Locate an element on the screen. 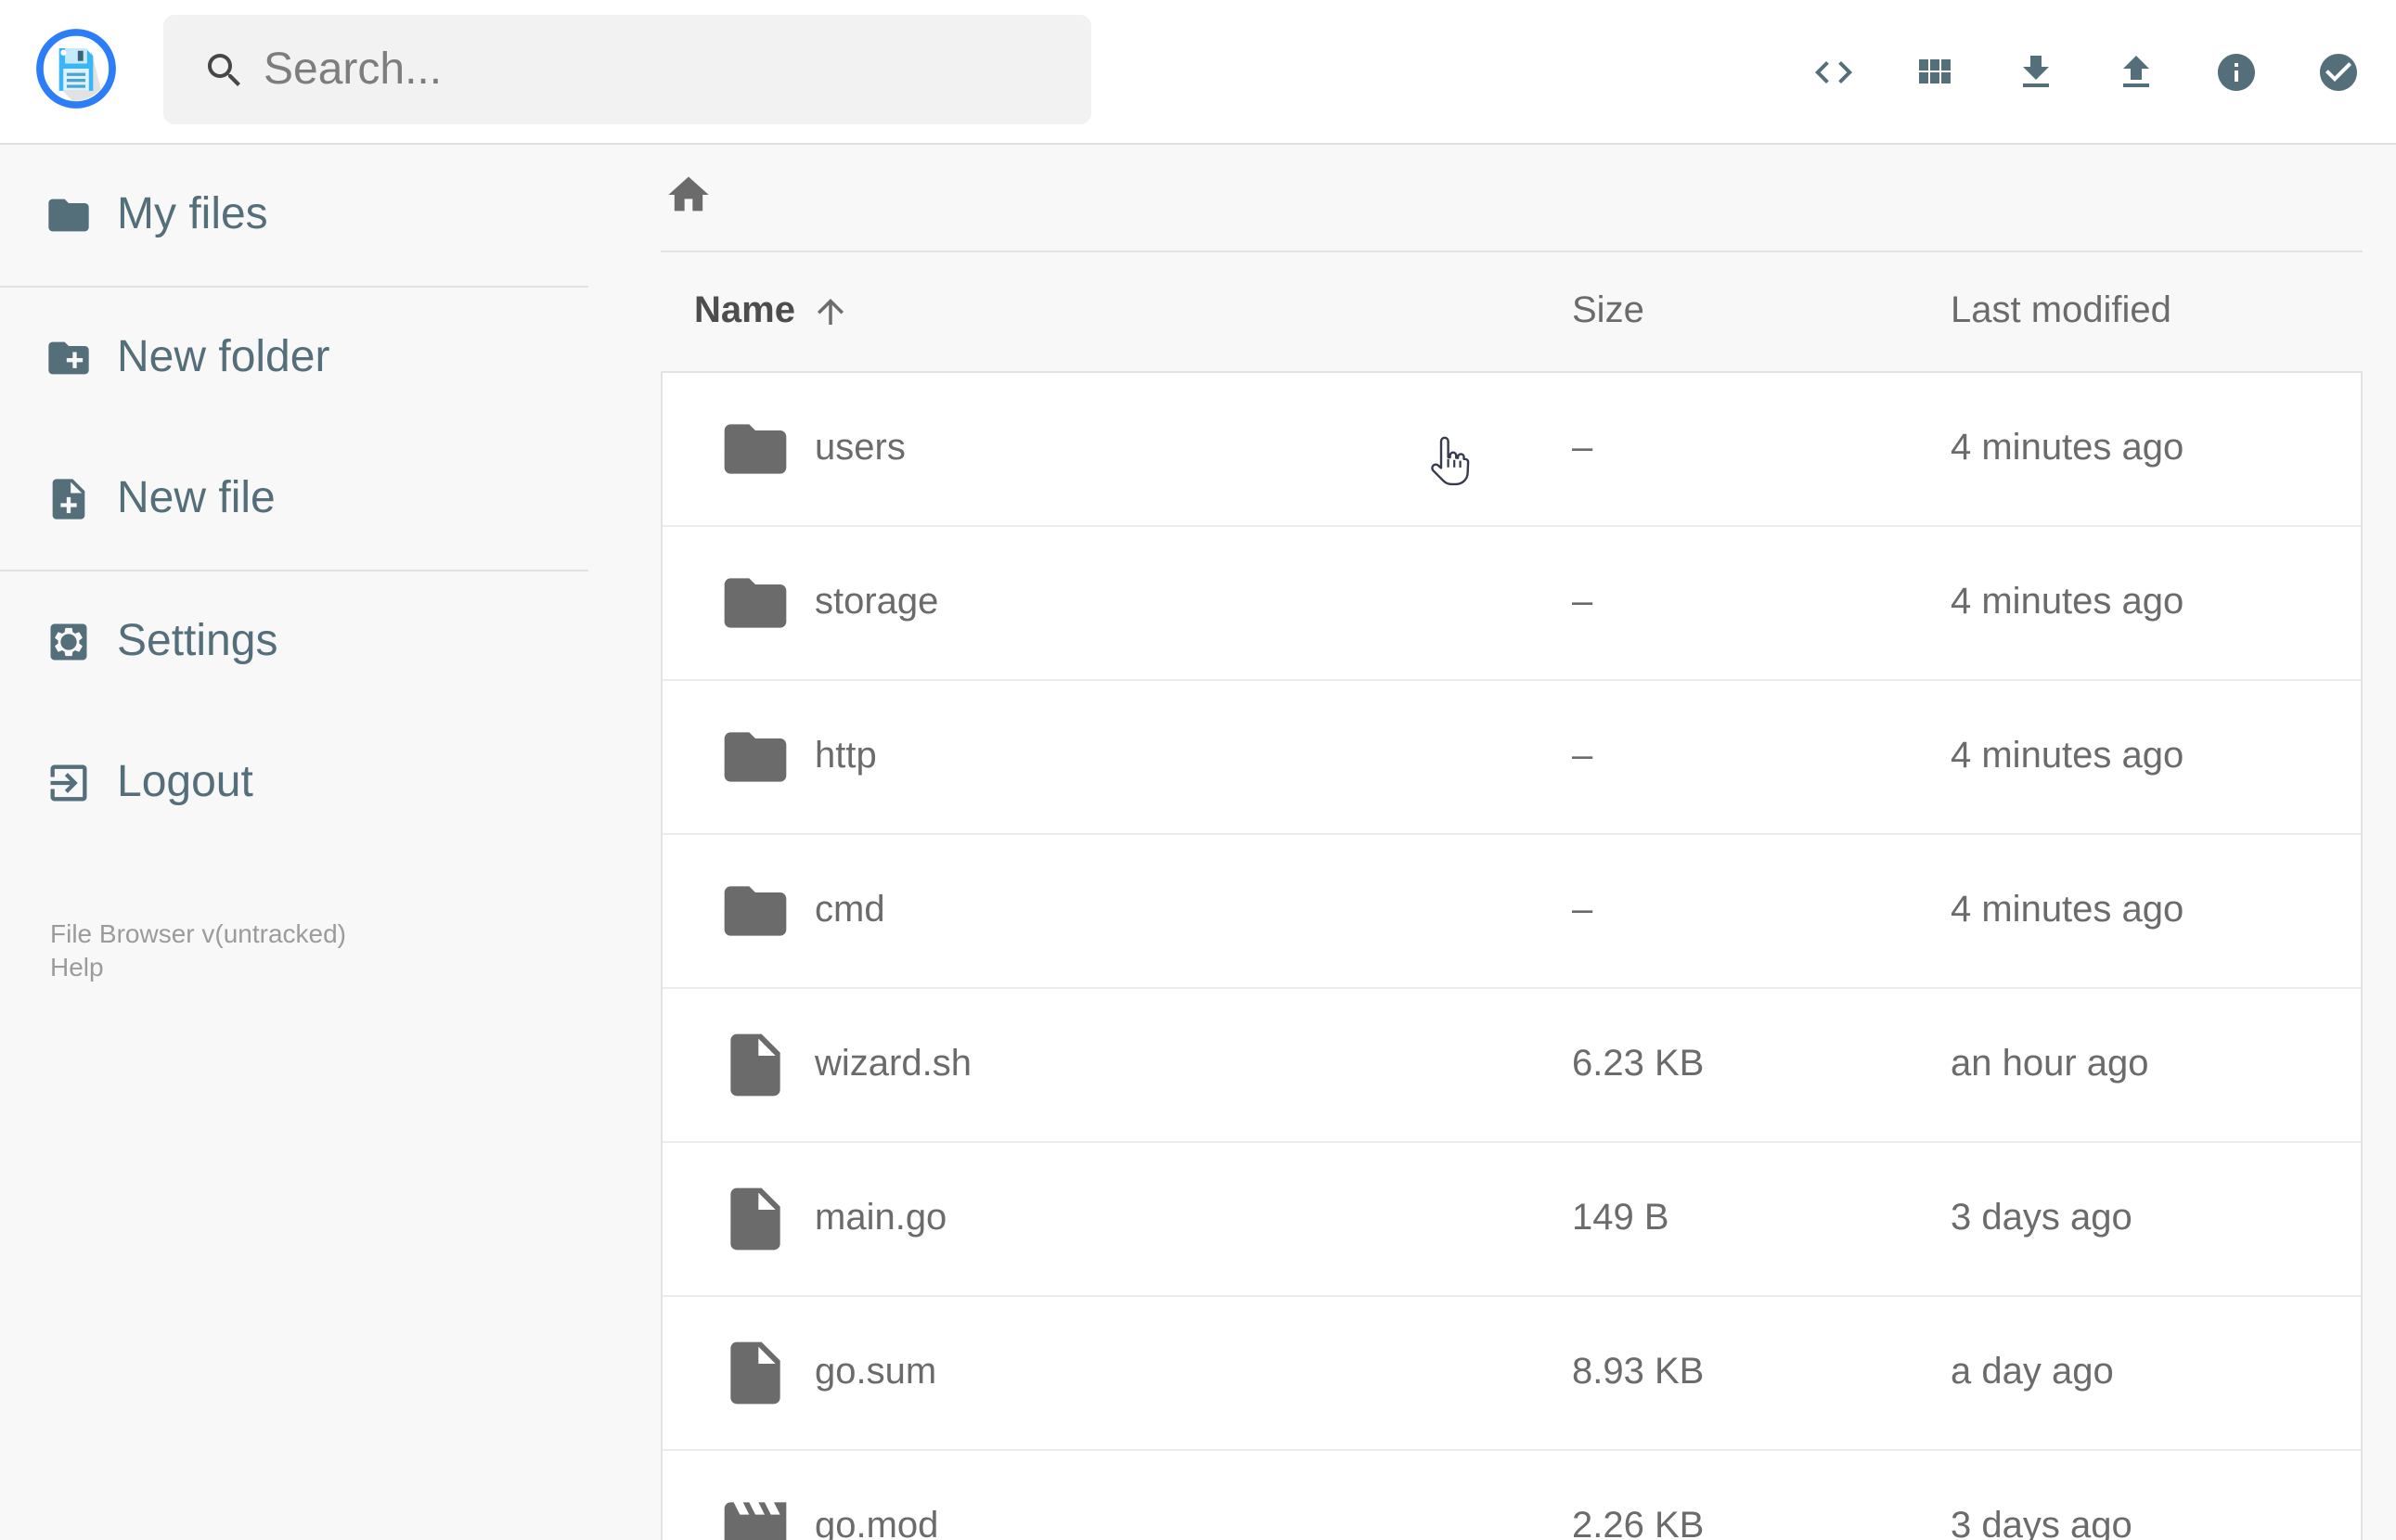 The height and width of the screenshot is (1540, 2396). sidebar-item-label: Logout is located at coordinates (185, 782).